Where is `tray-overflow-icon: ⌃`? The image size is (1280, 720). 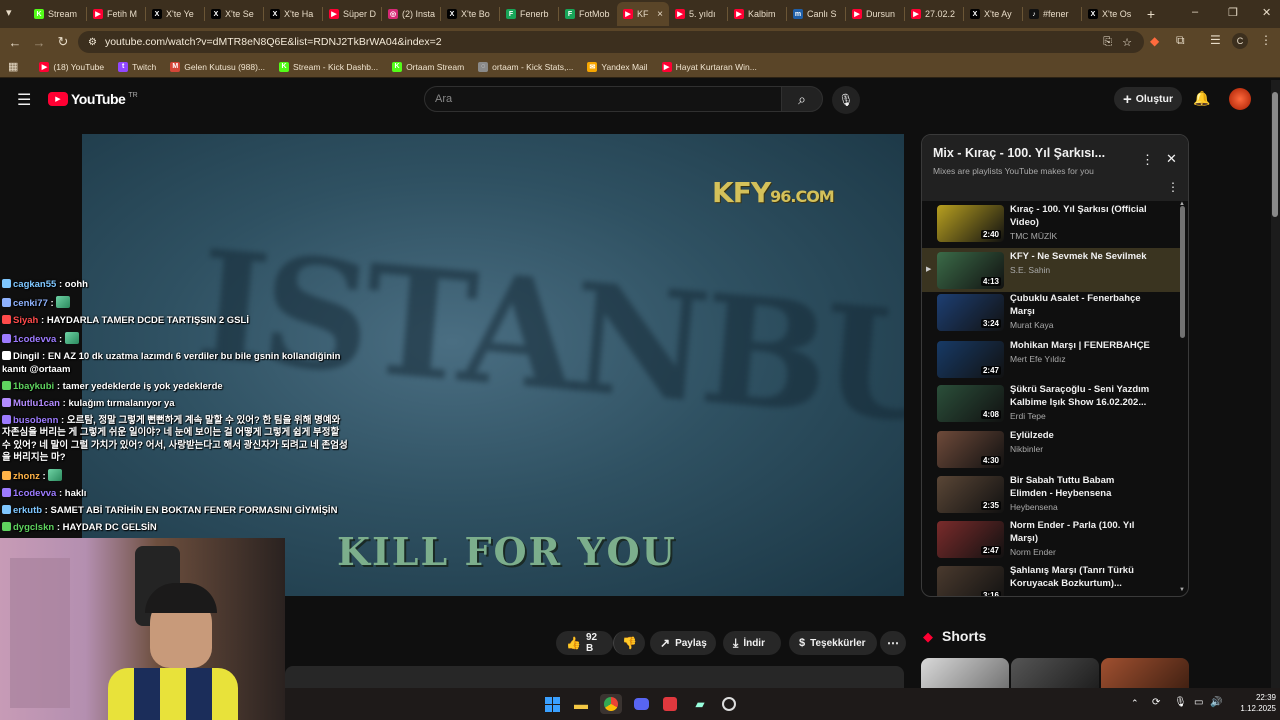 tray-overflow-icon: ⌃ is located at coordinates (1135, 703).